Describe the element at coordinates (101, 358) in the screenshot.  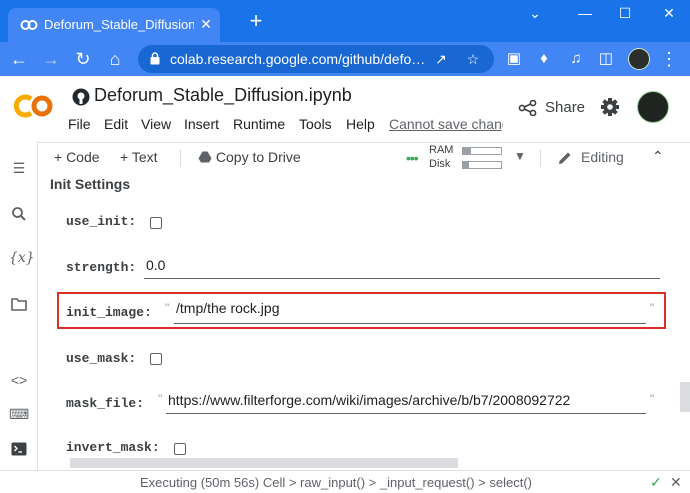
I see `use-mask-label: use_mask:` at that location.